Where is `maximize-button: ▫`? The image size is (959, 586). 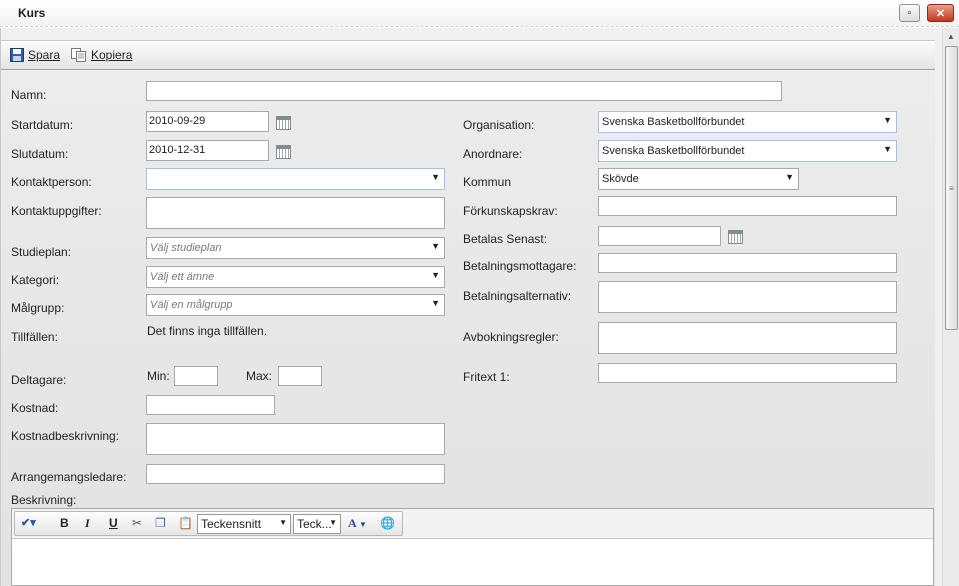
maximize-button: ▫ is located at coordinates (909, 13).